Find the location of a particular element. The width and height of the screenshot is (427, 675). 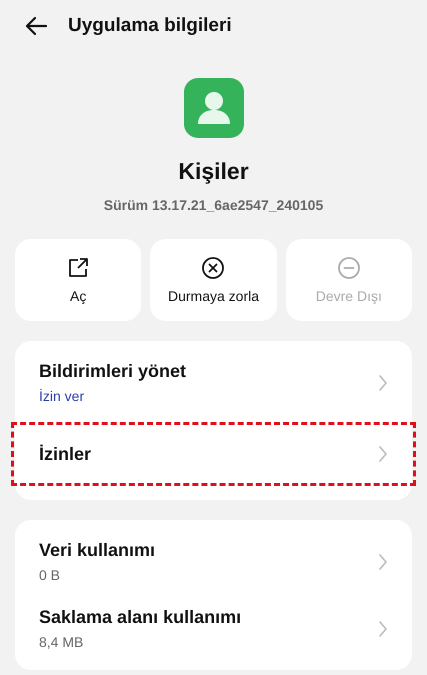

contacts-app-icon is located at coordinates (214, 108).